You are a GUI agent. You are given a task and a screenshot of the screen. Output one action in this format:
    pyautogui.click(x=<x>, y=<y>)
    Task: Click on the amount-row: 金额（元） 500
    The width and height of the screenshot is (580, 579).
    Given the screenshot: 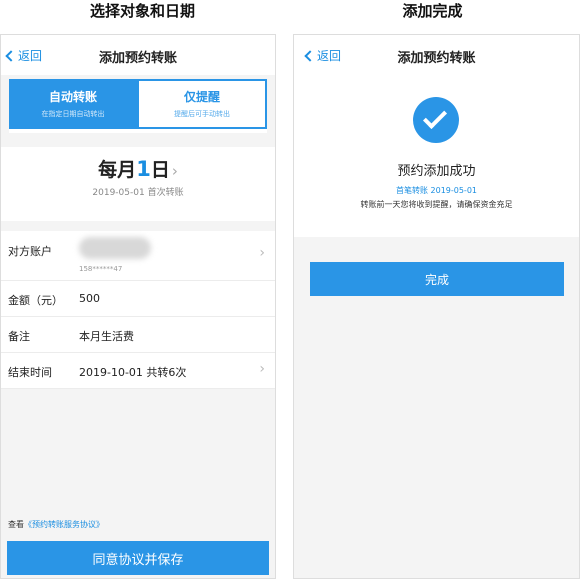 What is the action you would take?
    pyautogui.click(x=138, y=299)
    